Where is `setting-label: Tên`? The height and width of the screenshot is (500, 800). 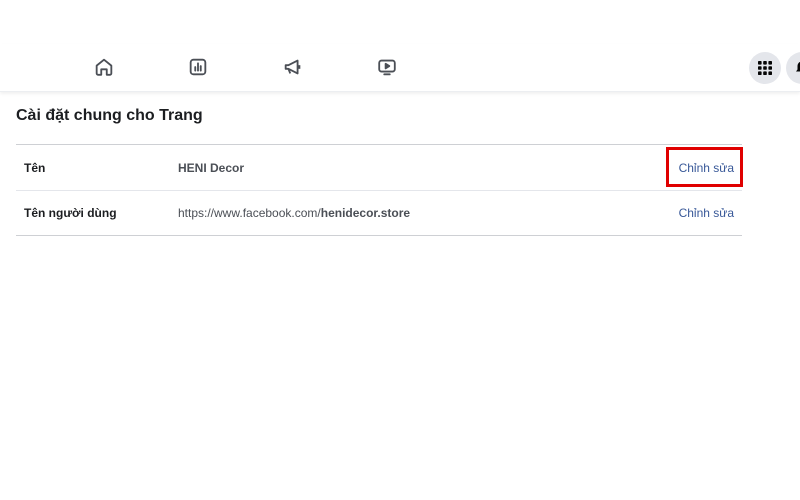 setting-label: Tên is located at coordinates (35, 167).